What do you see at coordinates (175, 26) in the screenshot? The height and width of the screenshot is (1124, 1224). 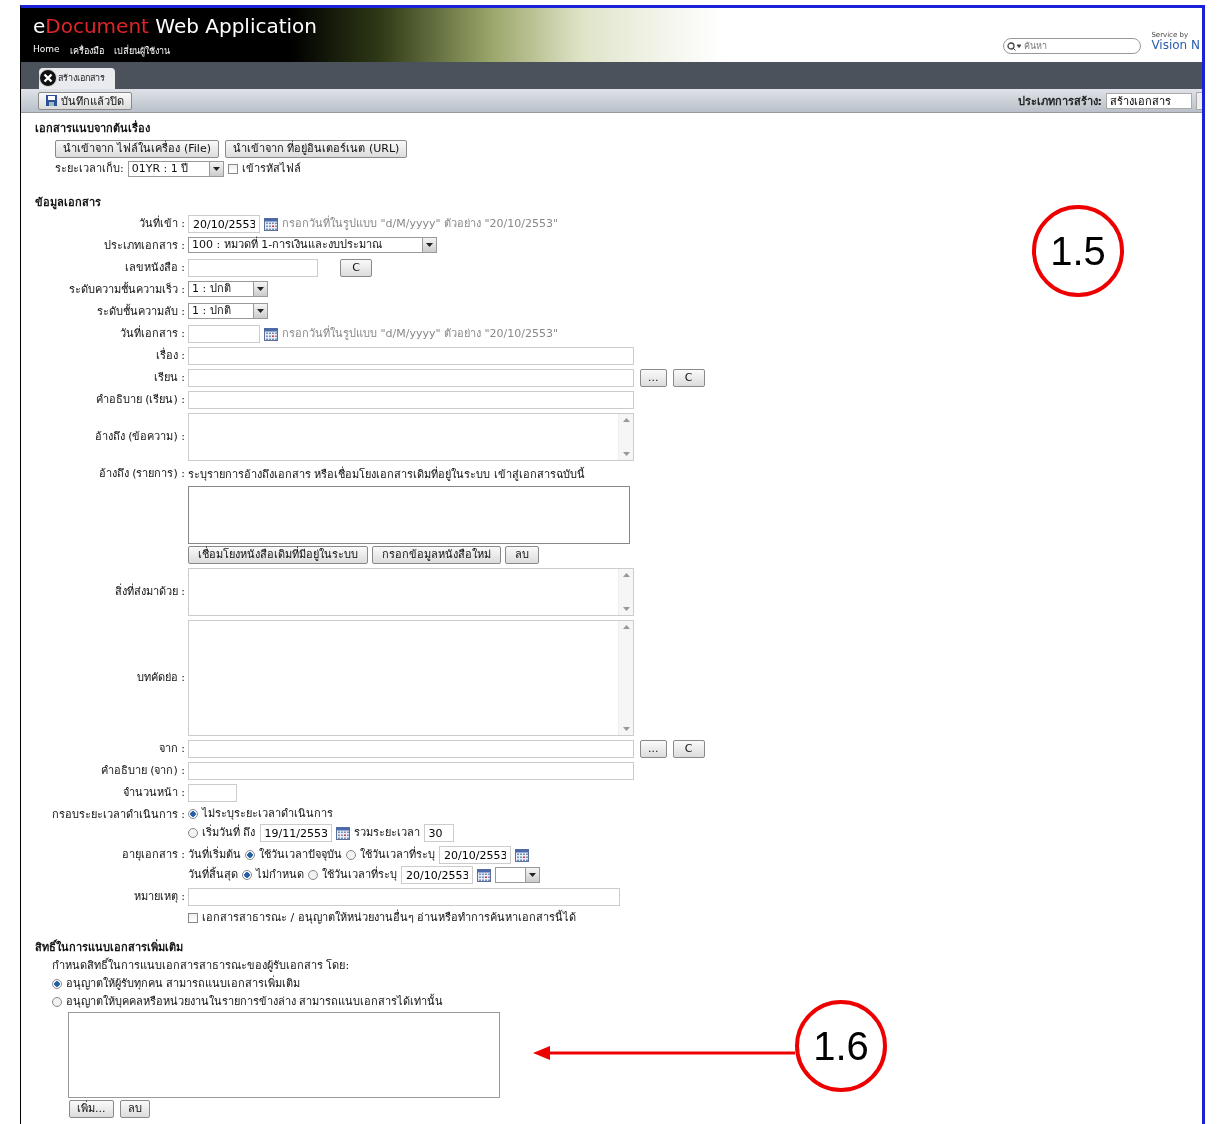 I see `app-title: eDocument Web Application` at bounding box center [175, 26].